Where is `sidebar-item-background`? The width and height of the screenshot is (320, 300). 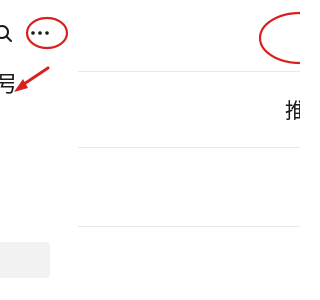 sidebar-item-background is located at coordinates (25, 260).